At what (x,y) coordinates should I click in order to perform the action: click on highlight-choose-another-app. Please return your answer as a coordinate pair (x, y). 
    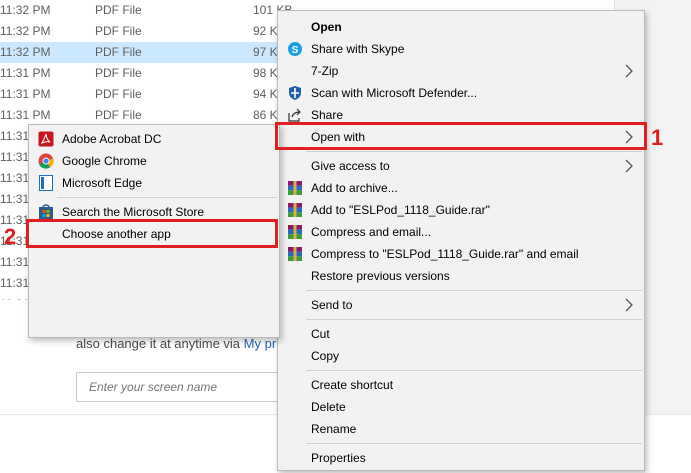
    Looking at the image, I should click on (152, 233).